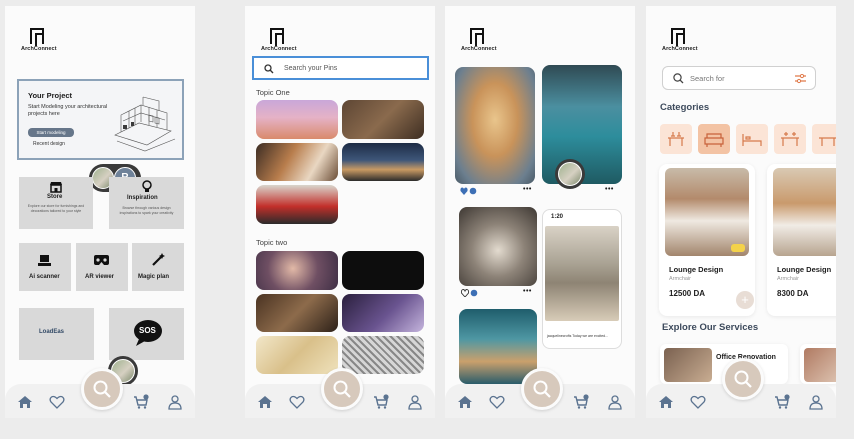 Image resolution: width=854 pixels, height=439 pixels. I want to click on magic-plan-label: Magic plan, so click(154, 277).